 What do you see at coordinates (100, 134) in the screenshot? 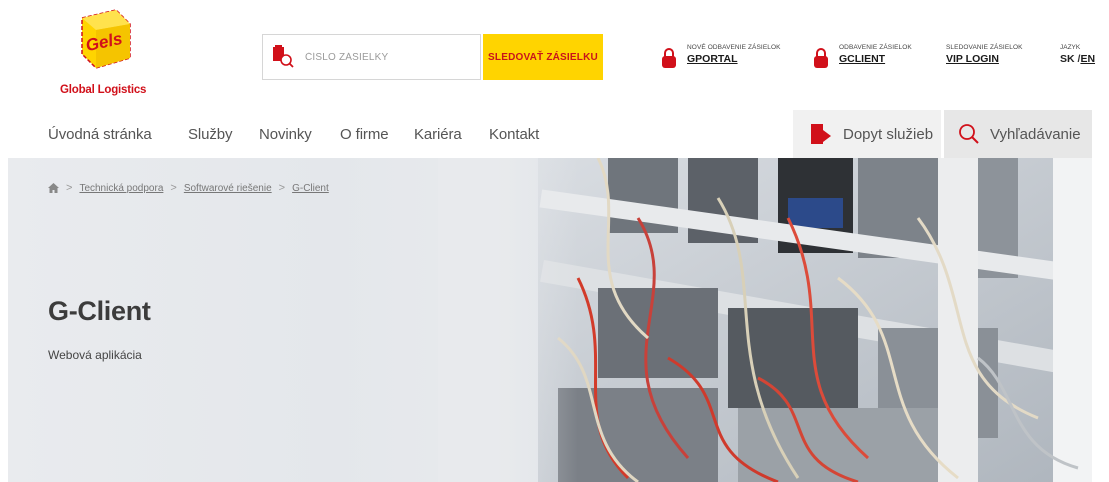
I see `nav-item-home: Úvodná stránka` at bounding box center [100, 134].